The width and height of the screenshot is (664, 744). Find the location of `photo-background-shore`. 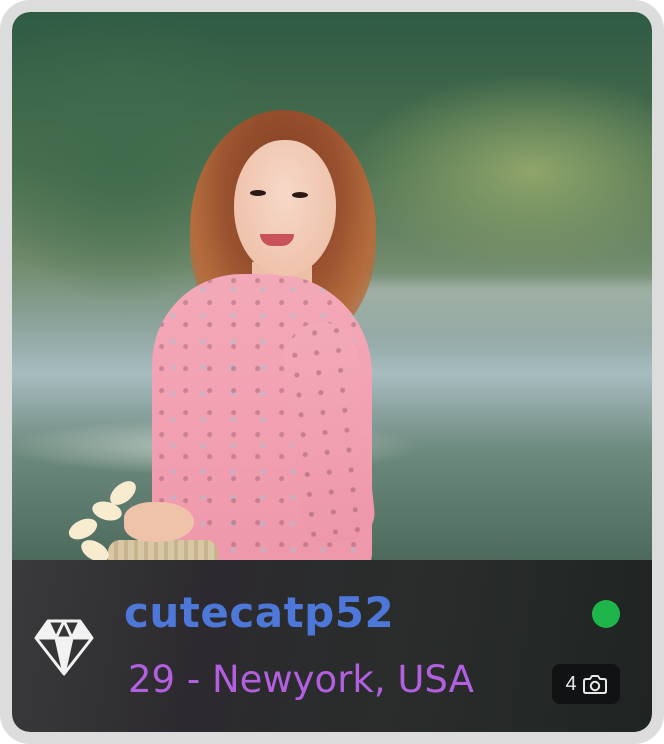

photo-background-shore is located at coordinates (497, 312).